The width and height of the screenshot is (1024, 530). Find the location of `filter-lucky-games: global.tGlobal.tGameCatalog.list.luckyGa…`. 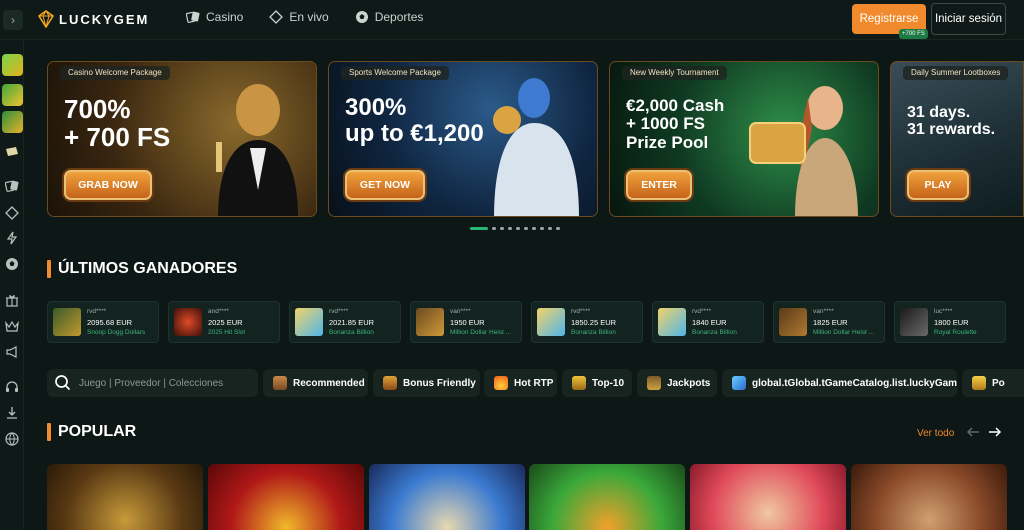

filter-lucky-games: global.tGlobal.tGameCatalog.list.luckyGa… is located at coordinates (839, 383).